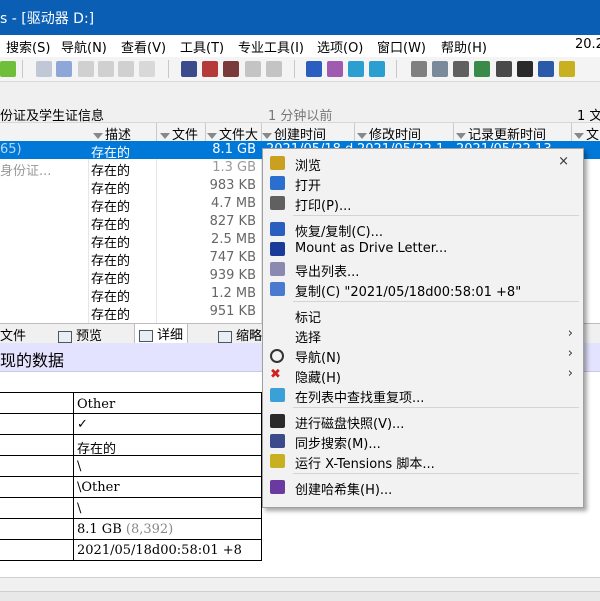 This screenshot has height=601, width=600. Describe the element at coordinates (28, 46) in the screenshot. I see `menu-search: 搜索(S)` at that location.